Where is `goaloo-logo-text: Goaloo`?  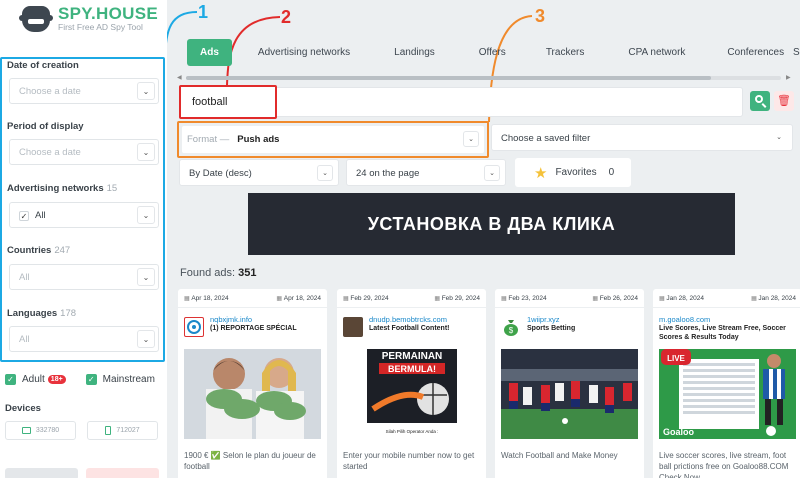 goaloo-logo-text: Goaloo is located at coordinates (679, 432).